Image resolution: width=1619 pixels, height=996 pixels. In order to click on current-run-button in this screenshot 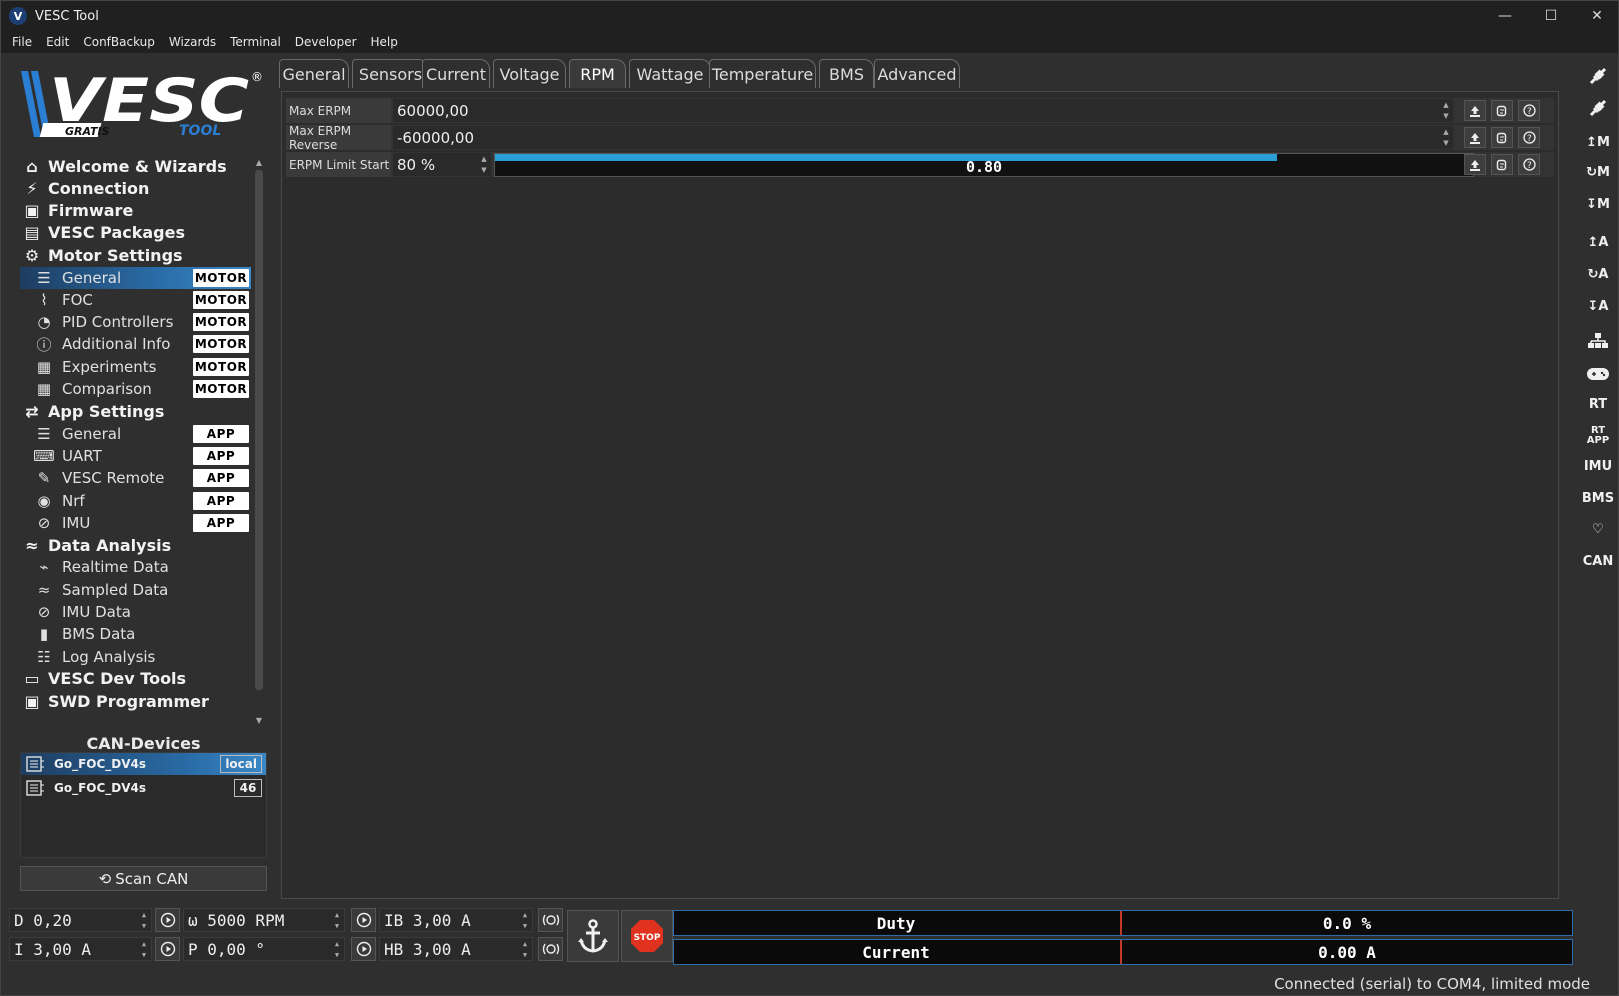, I will do `click(167, 949)`.